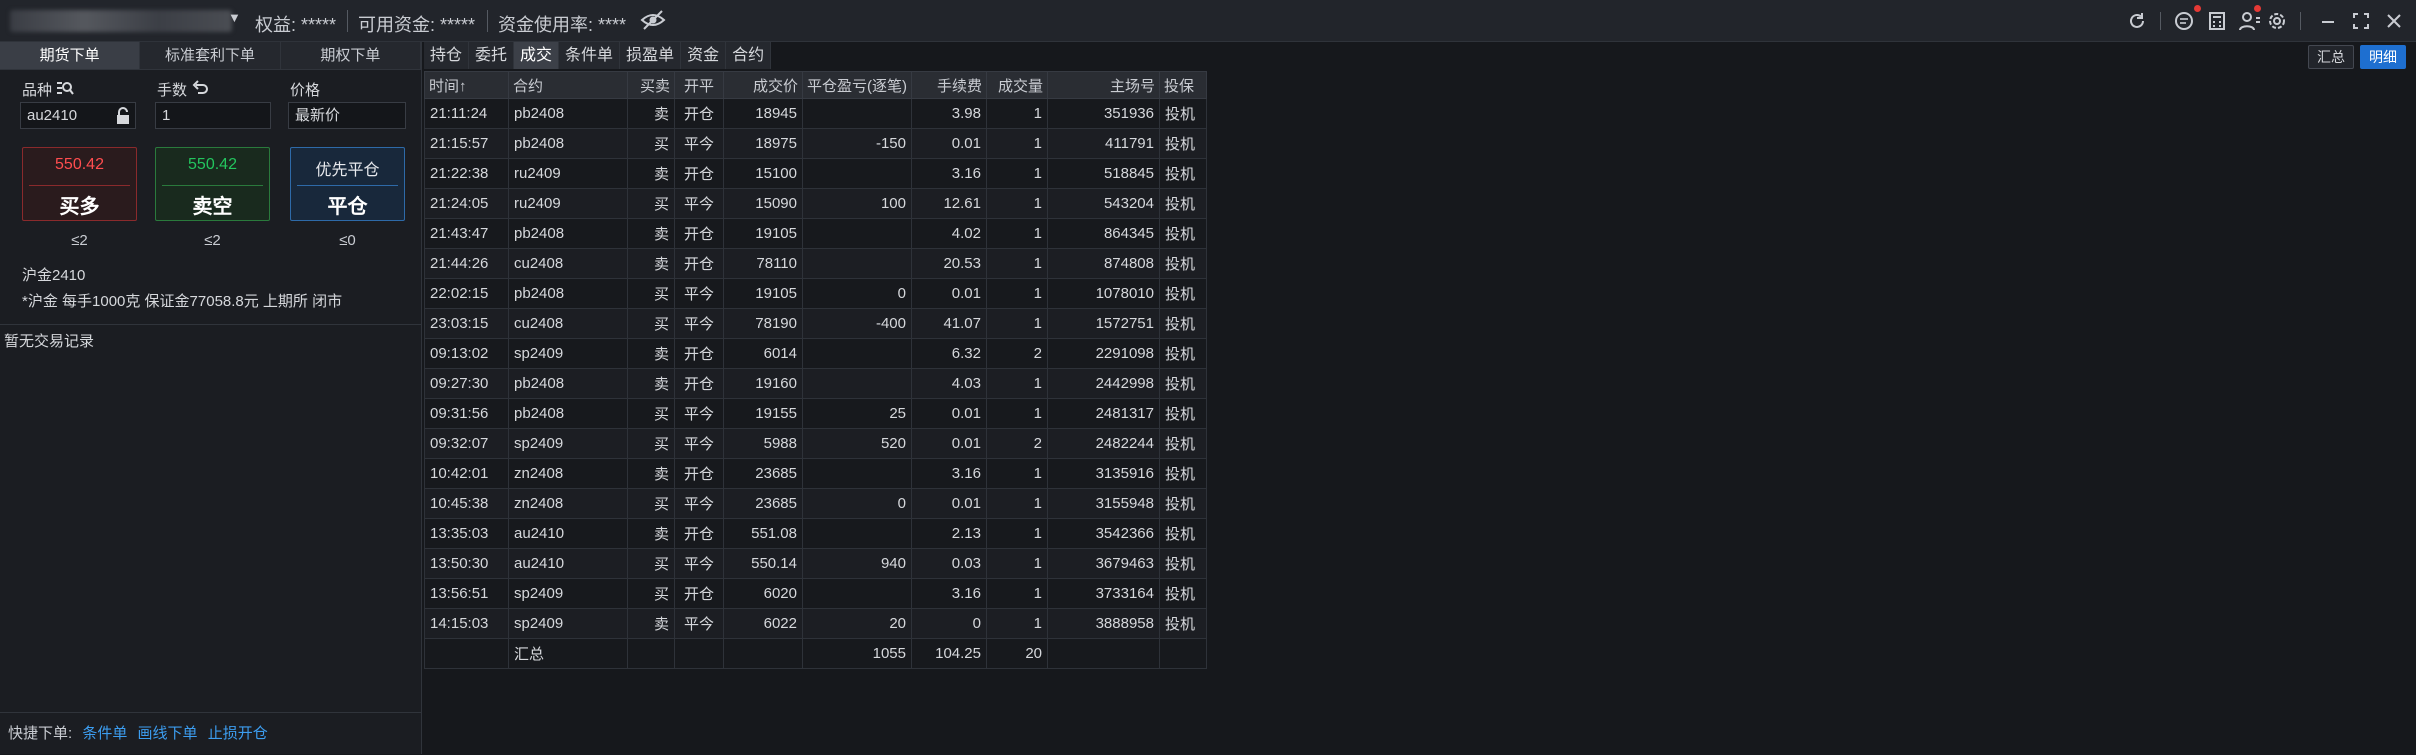 The height and width of the screenshot is (755, 2416). I want to click on usage-rate-label: 资金使用率: ****, so click(562, 25).